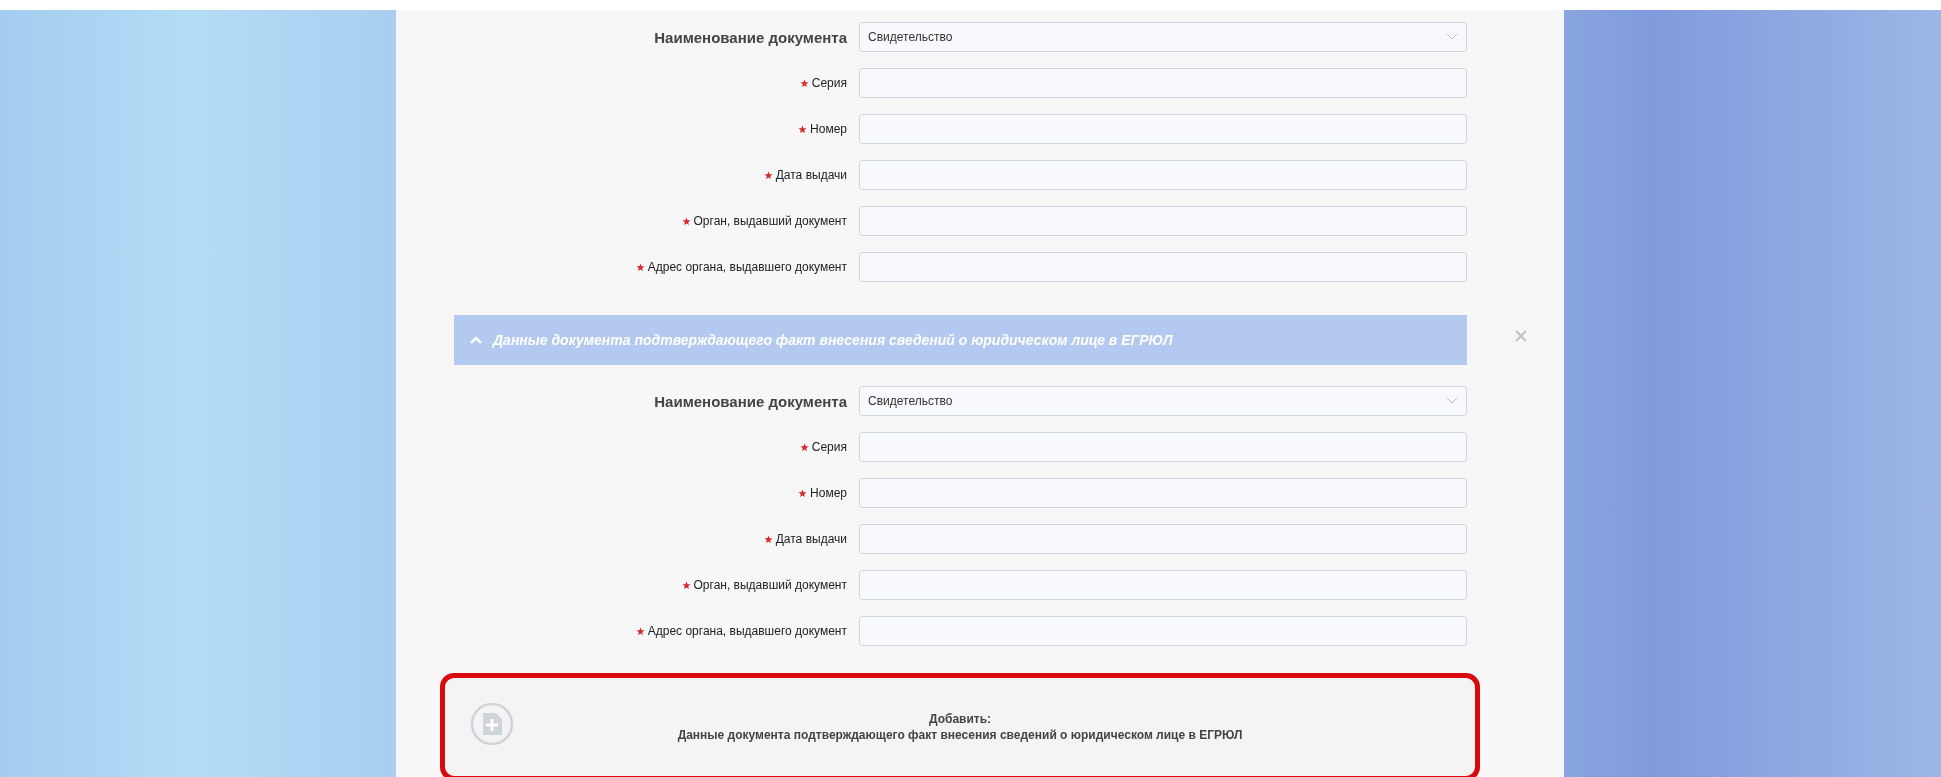  What do you see at coordinates (492, 724) in the screenshot?
I see `add-document-icon` at bounding box center [492, 724].